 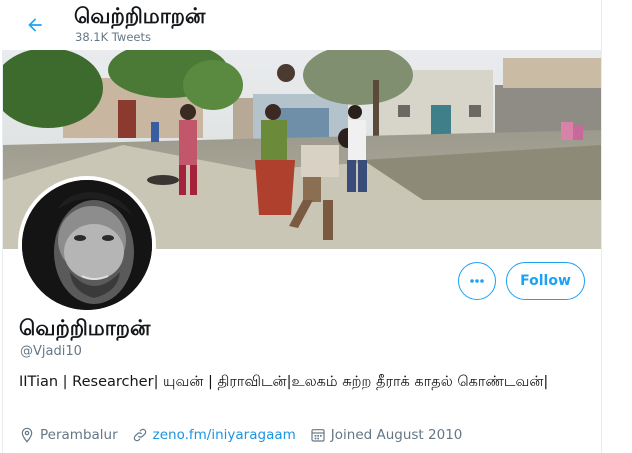 What do you see at coordinates (140, 16) in the screenshot?
I see `header-title: வெற்றிமாறன்` at bounding box center [140, 16].